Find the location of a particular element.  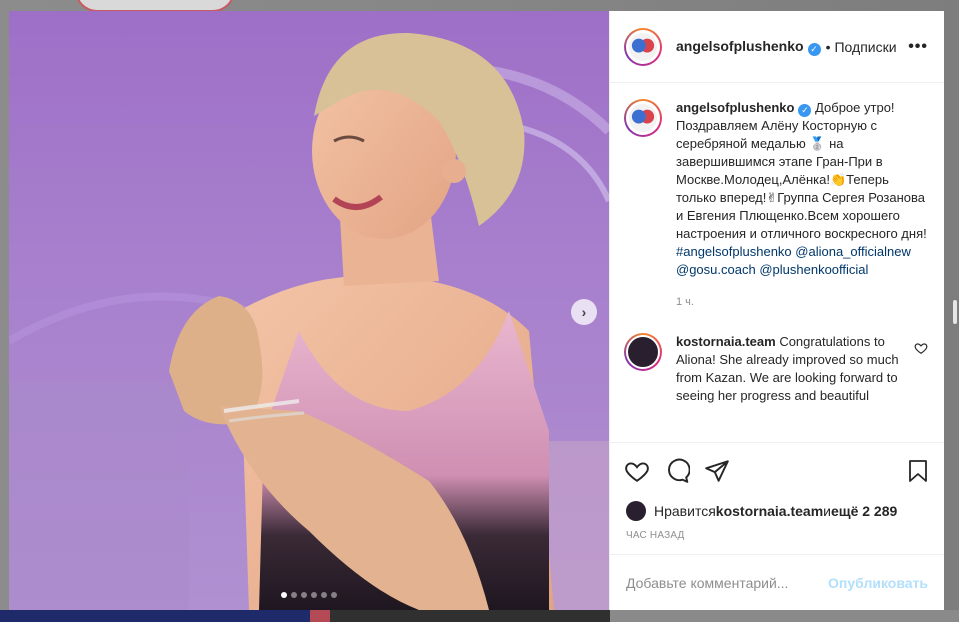

likes-count: ещё 2 289 is located at coordinates (864, 511).